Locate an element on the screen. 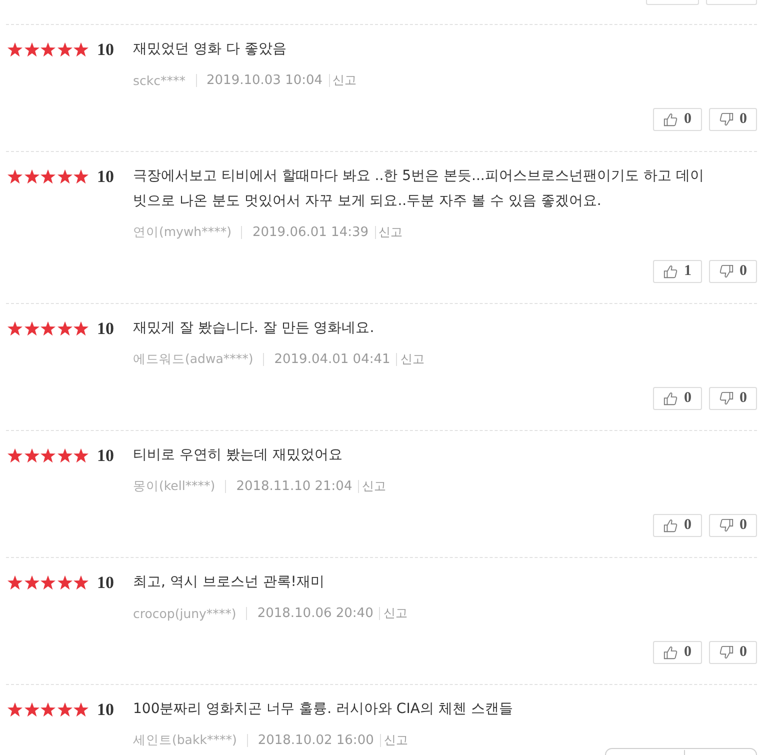  like-button is located at coordinates (672, 2).